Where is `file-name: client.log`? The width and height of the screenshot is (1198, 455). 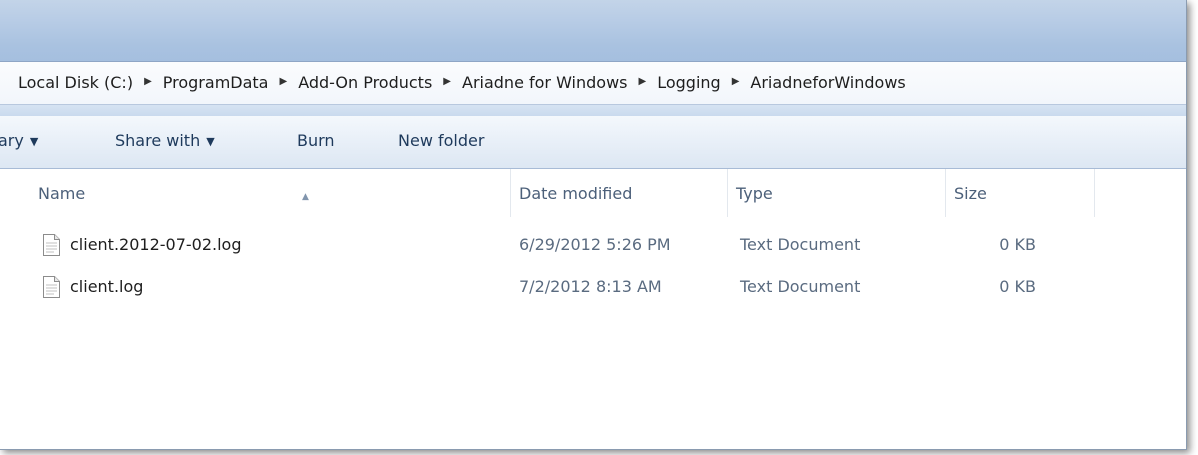
file-name: client.log is located at coordinates (107, 286).